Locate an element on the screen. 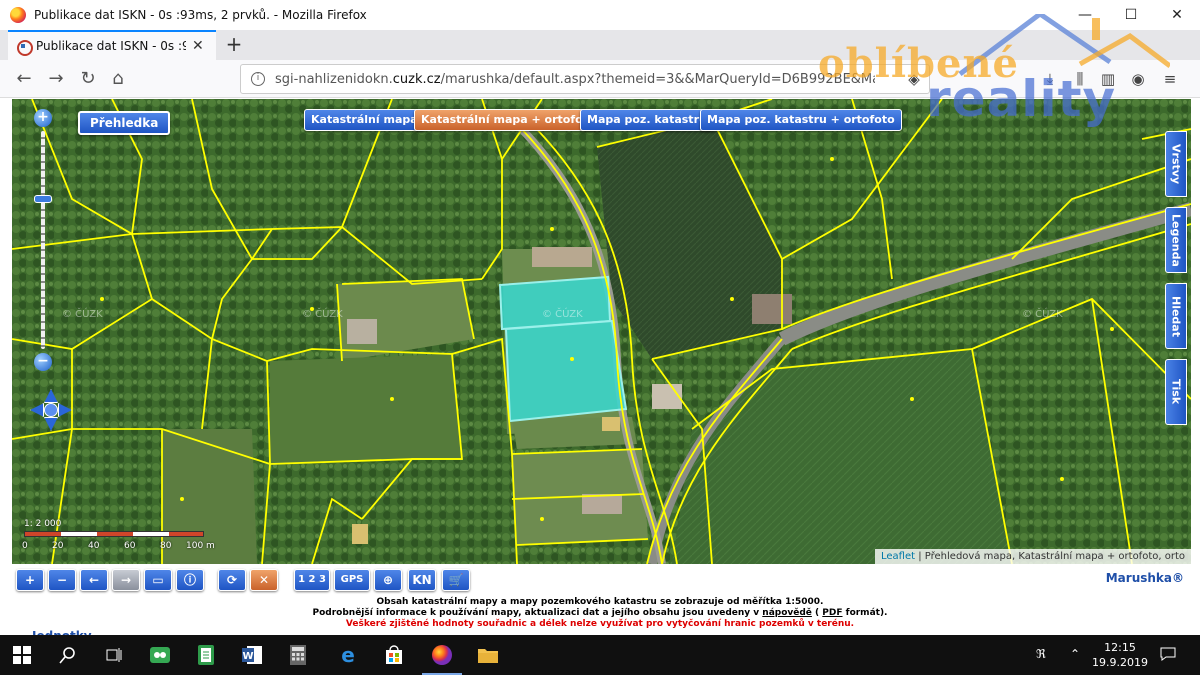 Image resolution: width=1200 pixels, height=675 pixels. task-view-icon is located at coordinates (114, 655).